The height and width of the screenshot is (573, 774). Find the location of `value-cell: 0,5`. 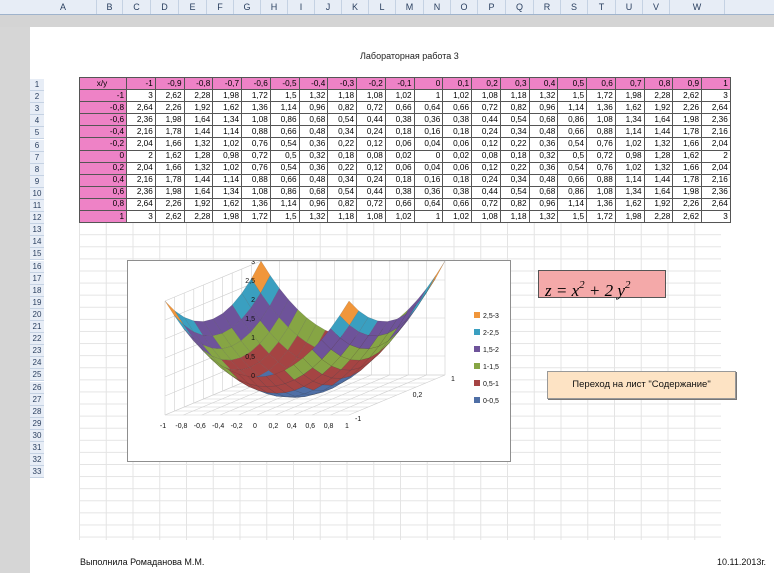

value-cell: 0,5 is located at coordinates (284, 156).